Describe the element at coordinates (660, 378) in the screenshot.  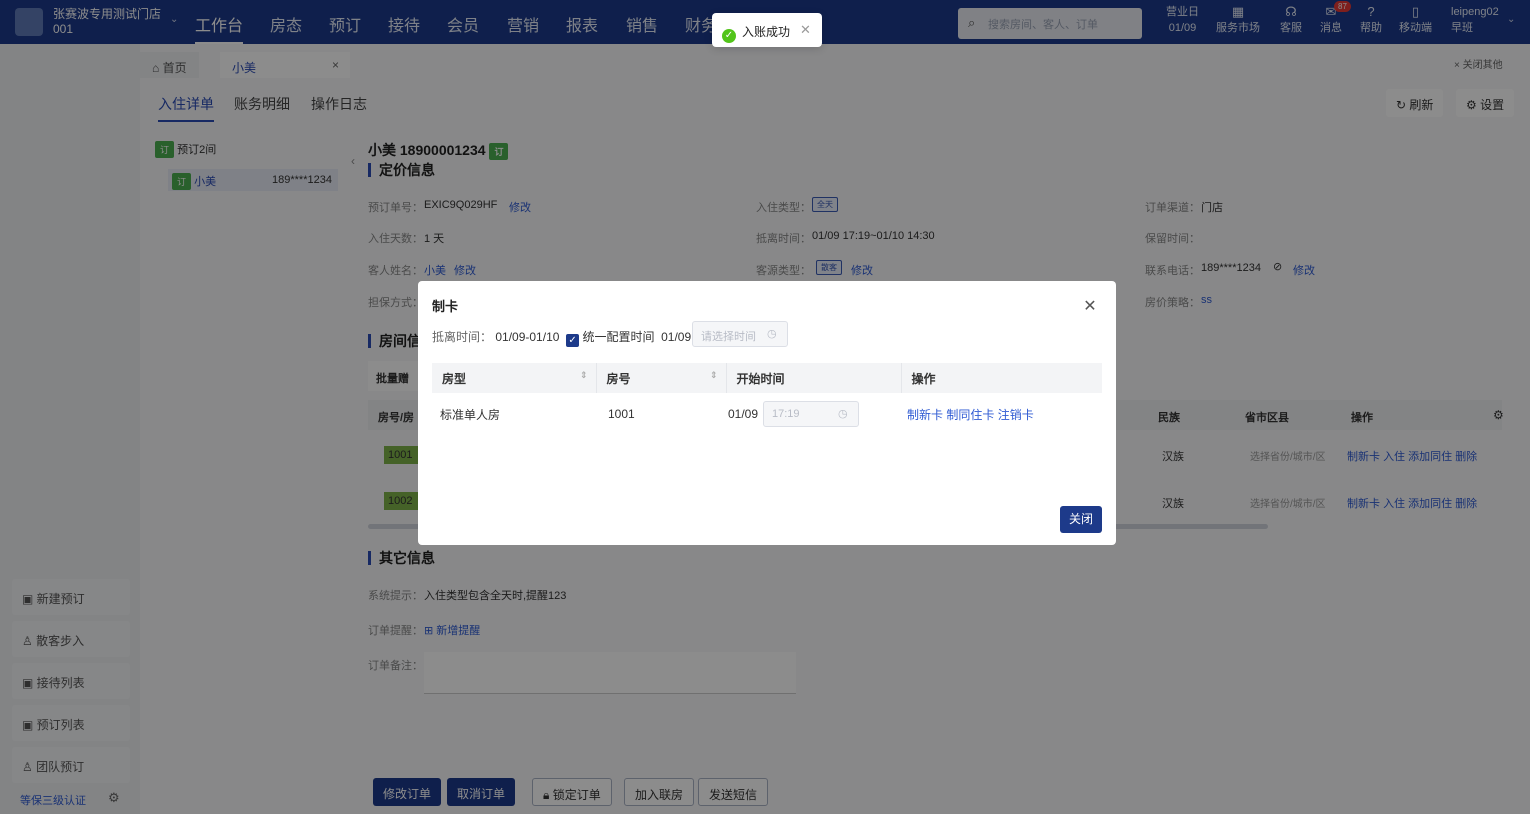
I see `col-room-no: 房号 ⇕` at that location.